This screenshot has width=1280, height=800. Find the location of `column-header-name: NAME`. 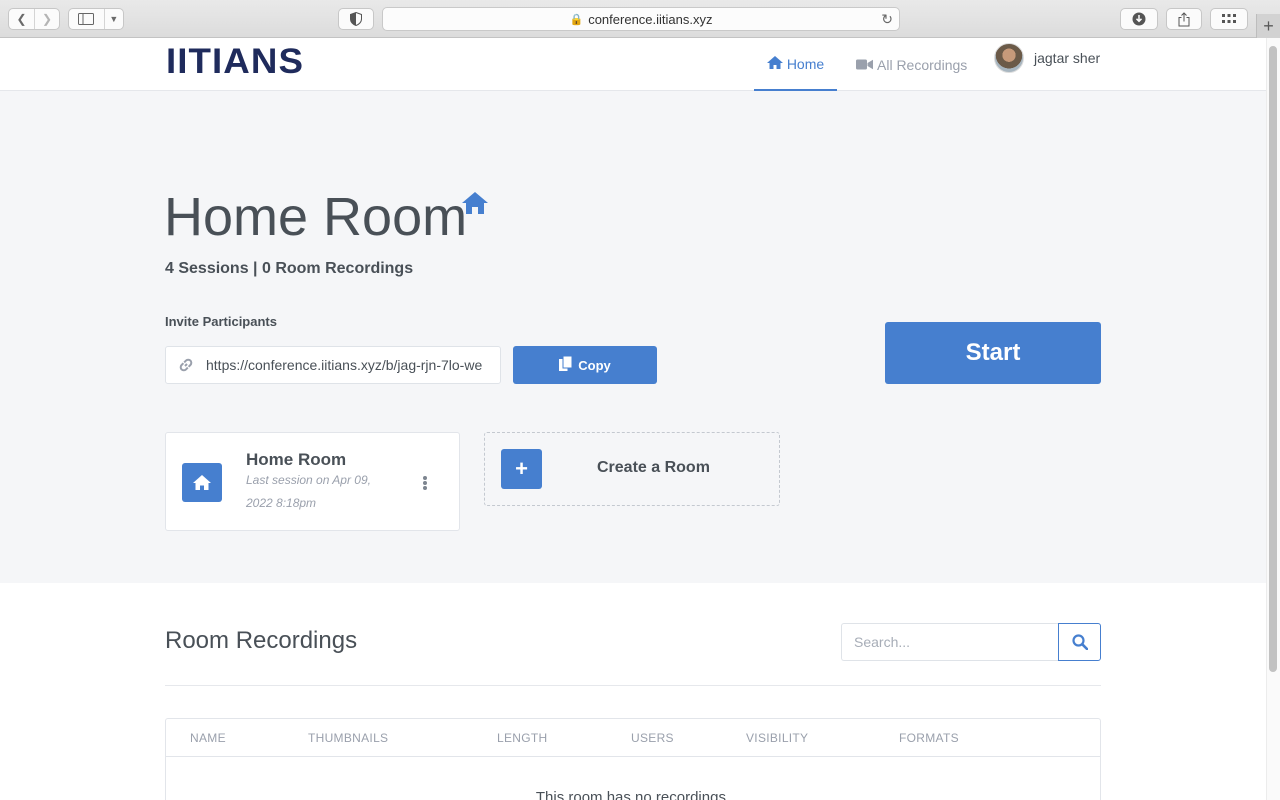

column-header-name: NAME is located at coordinates (208, 738).